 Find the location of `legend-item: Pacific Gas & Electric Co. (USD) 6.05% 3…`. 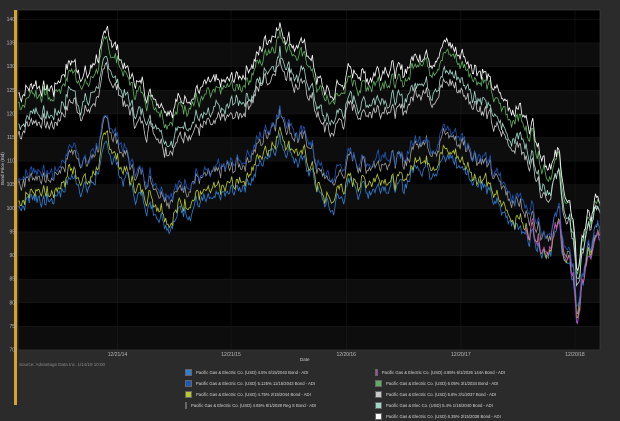

legend-item: Pacific Gas & Electric Co. (USD) 6.05% 3… is located at coordinates (440, 383).